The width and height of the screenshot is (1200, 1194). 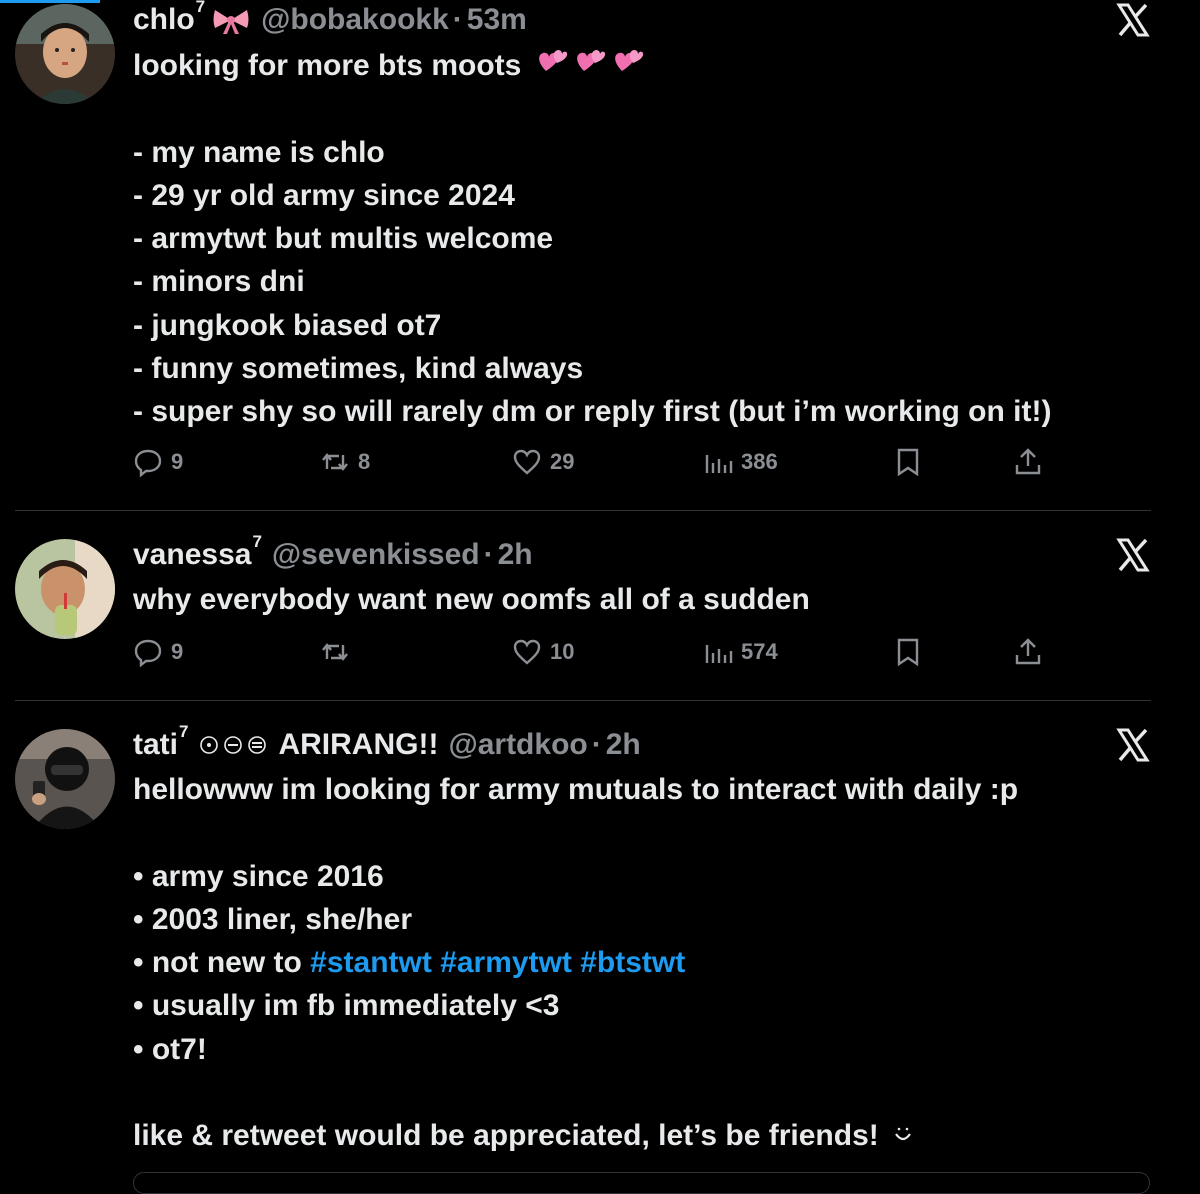 I want to click on name-icons, so click(x=234, y=745).